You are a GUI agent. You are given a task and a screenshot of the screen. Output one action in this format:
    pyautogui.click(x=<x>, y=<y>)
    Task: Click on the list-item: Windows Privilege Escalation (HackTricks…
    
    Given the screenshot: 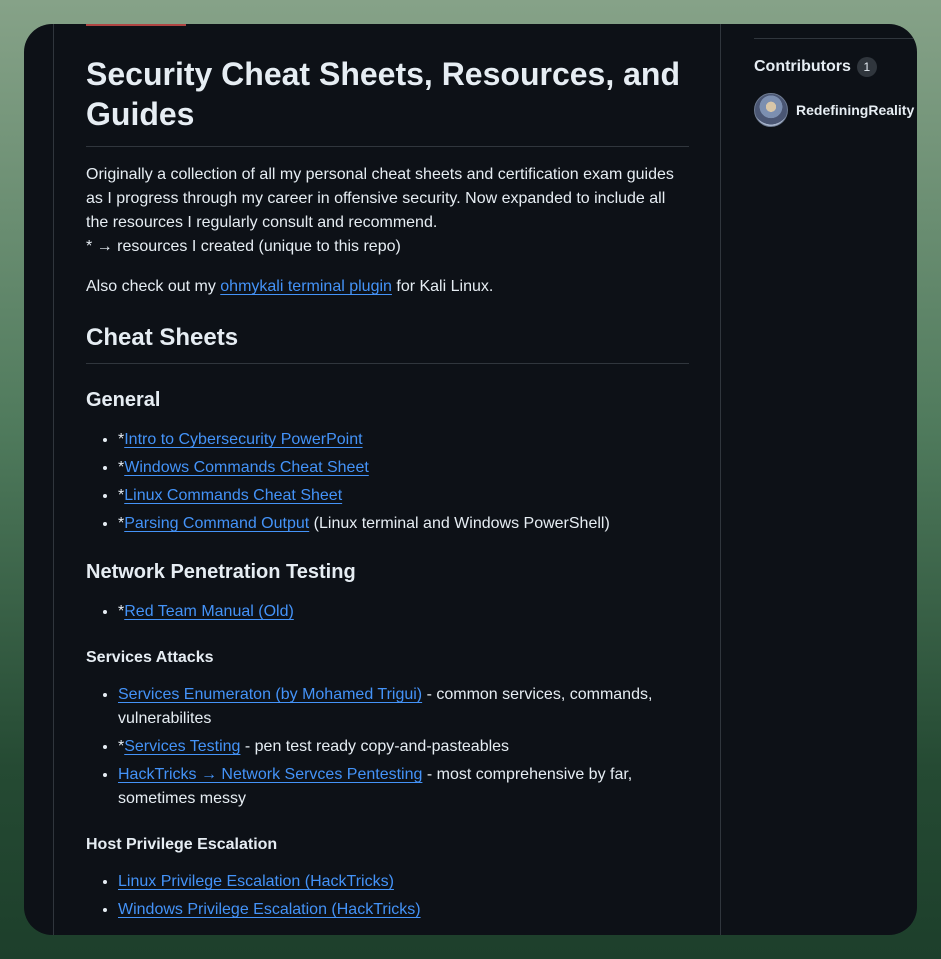 What is the action you would take?
    pyautogui.click(x=403, y=910)
    